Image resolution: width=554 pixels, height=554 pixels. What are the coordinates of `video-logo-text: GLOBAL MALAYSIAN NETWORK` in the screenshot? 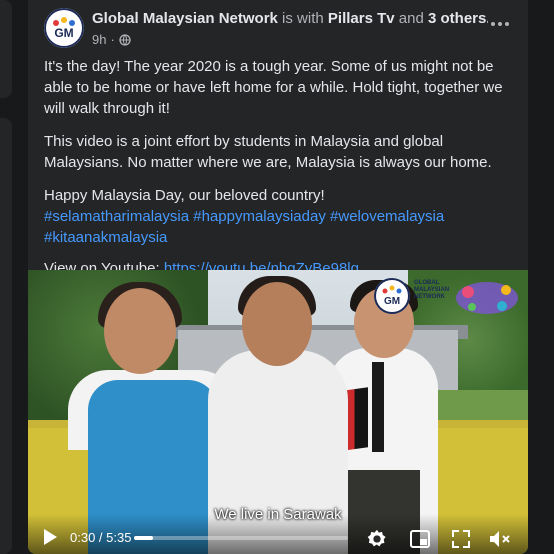 It's located at (432, 290).